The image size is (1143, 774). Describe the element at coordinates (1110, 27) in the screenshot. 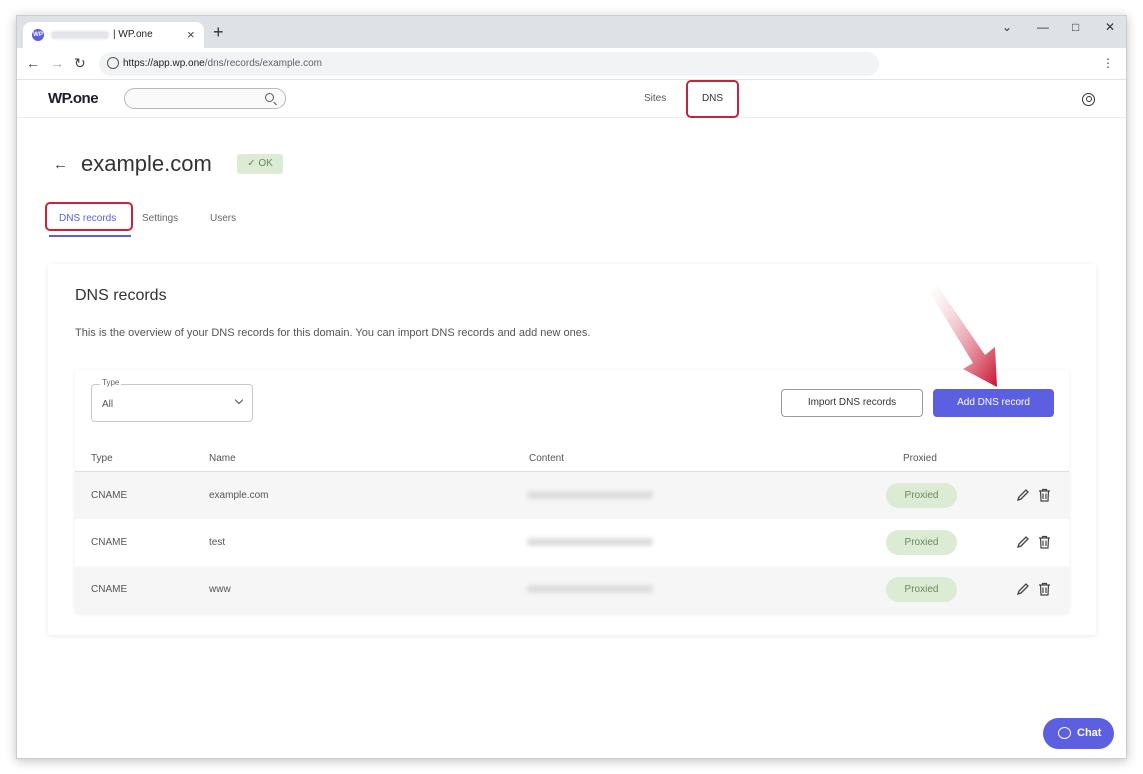

I see `close-window-icon: ✕` at that location.